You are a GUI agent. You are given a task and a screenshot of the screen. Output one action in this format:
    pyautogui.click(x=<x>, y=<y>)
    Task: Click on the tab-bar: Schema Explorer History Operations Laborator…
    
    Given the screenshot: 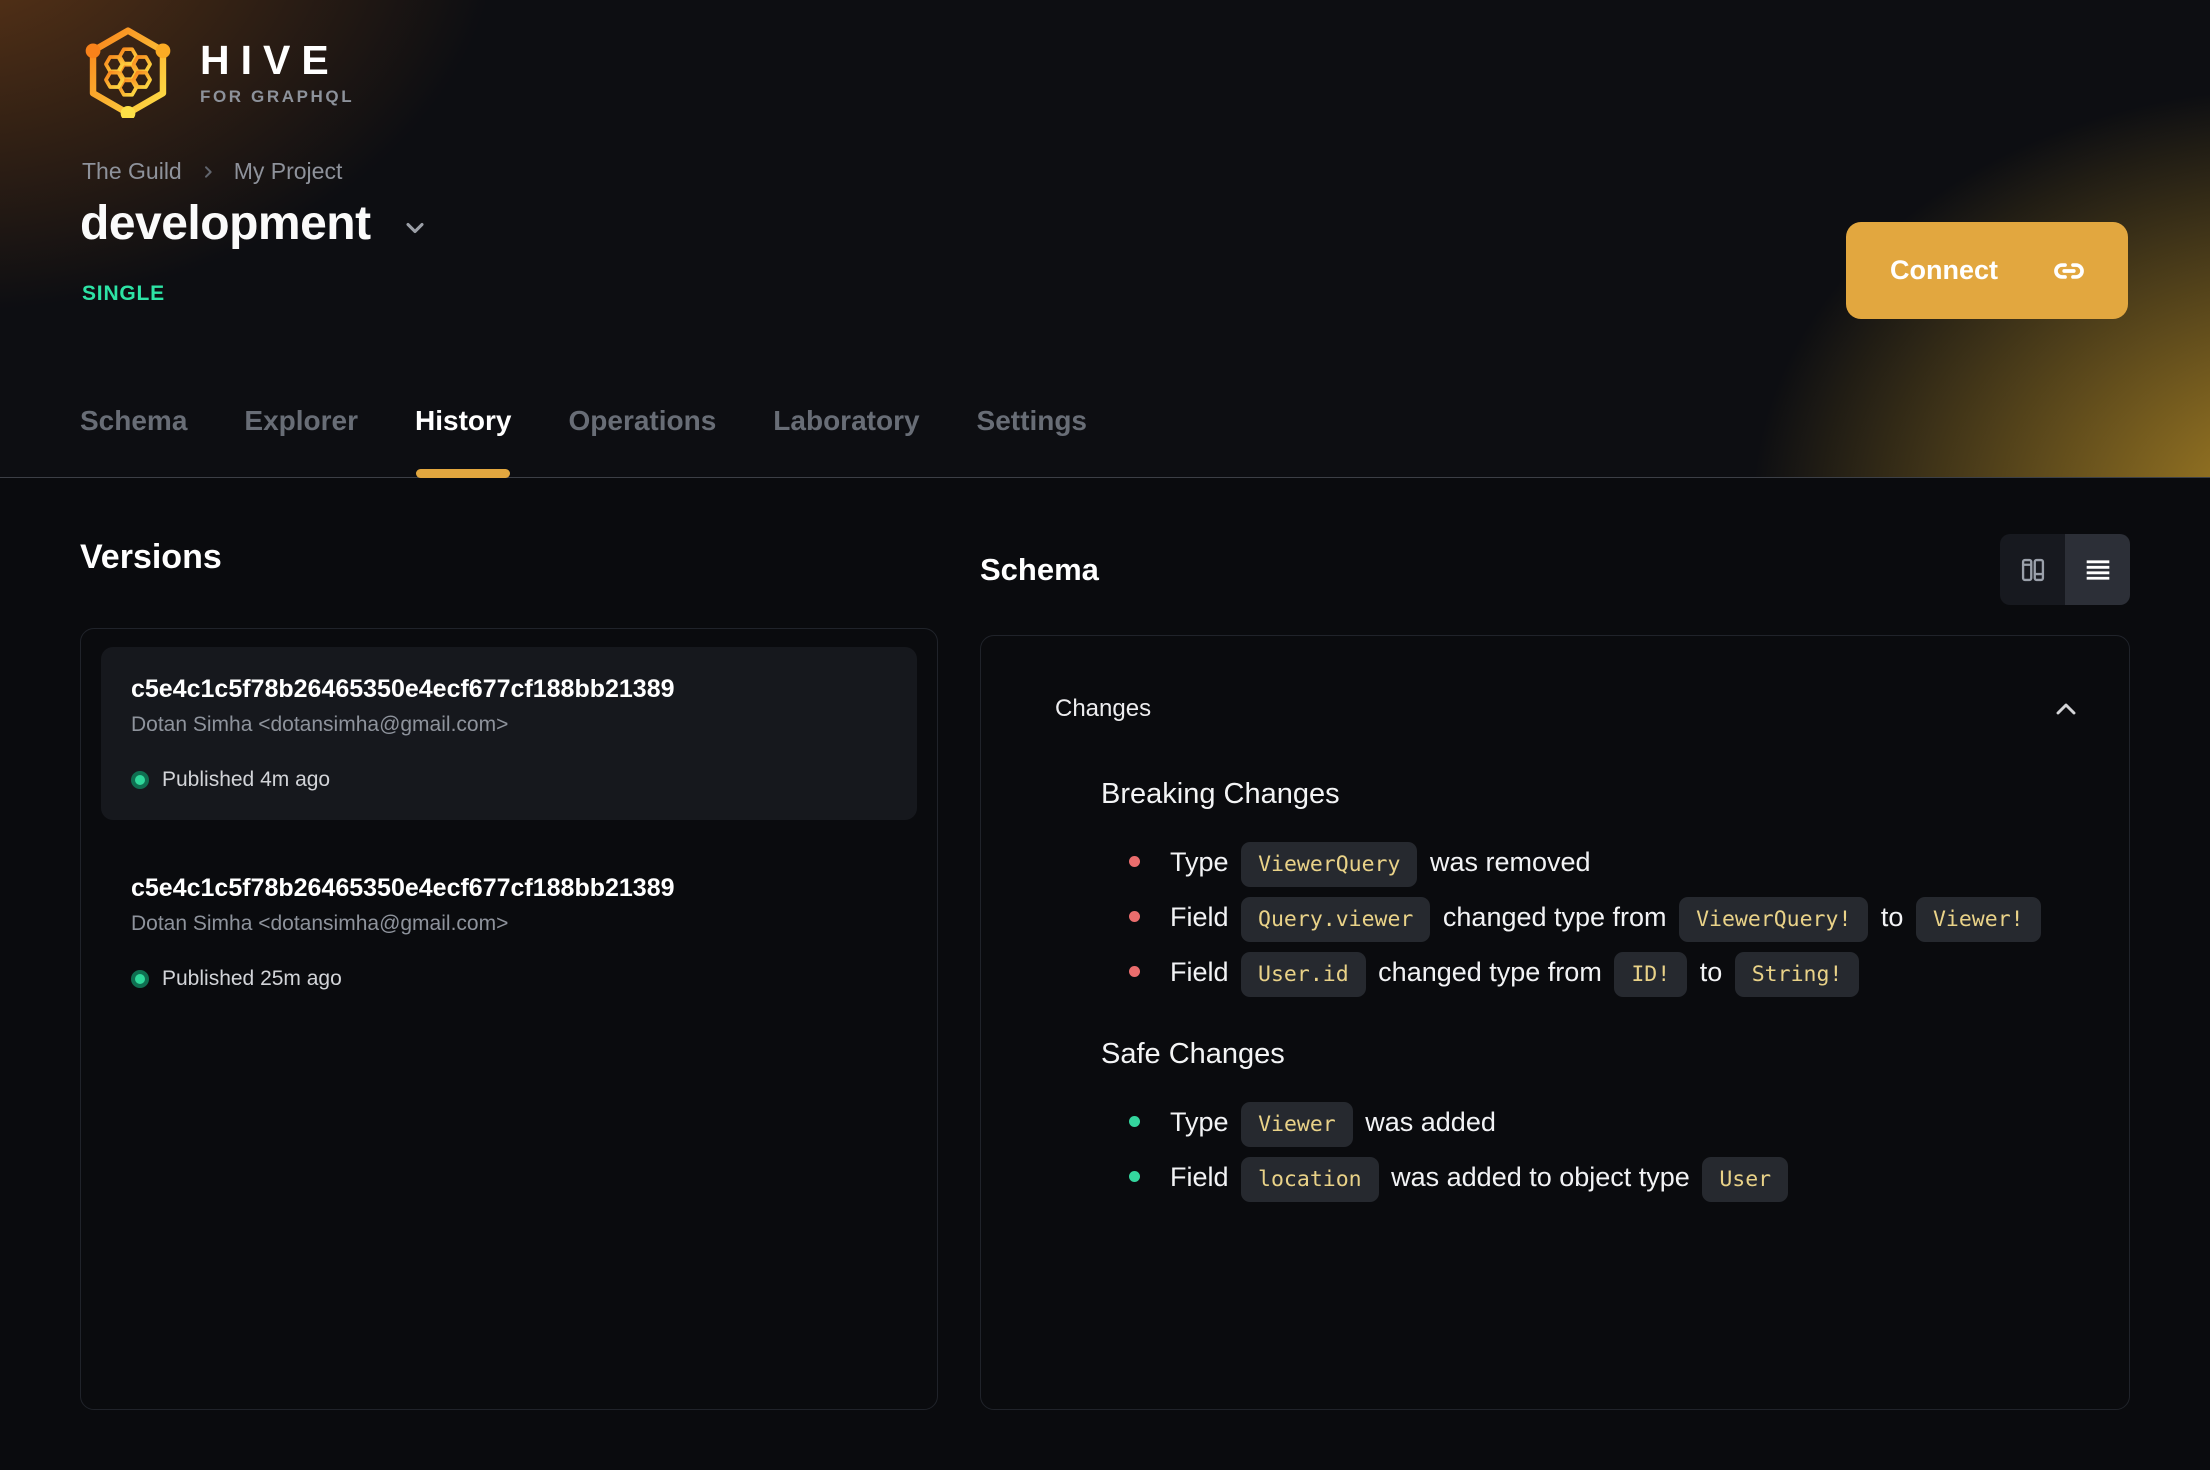 What is the action you would take?
    pyautogui.click(x=1105, y=441)
    